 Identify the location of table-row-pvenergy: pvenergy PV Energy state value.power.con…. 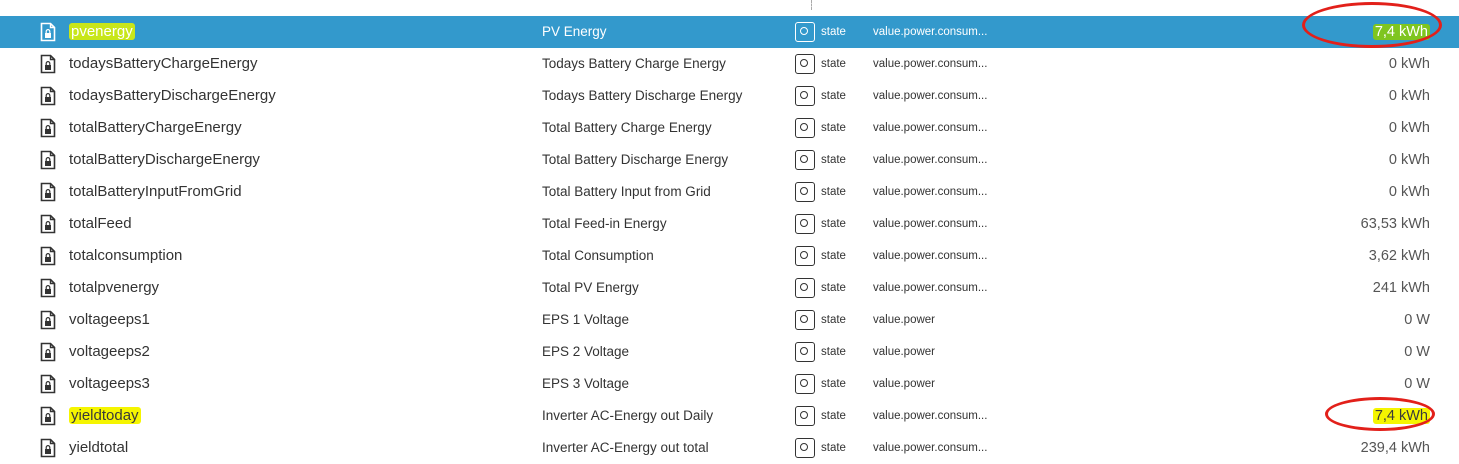
(729, 32).